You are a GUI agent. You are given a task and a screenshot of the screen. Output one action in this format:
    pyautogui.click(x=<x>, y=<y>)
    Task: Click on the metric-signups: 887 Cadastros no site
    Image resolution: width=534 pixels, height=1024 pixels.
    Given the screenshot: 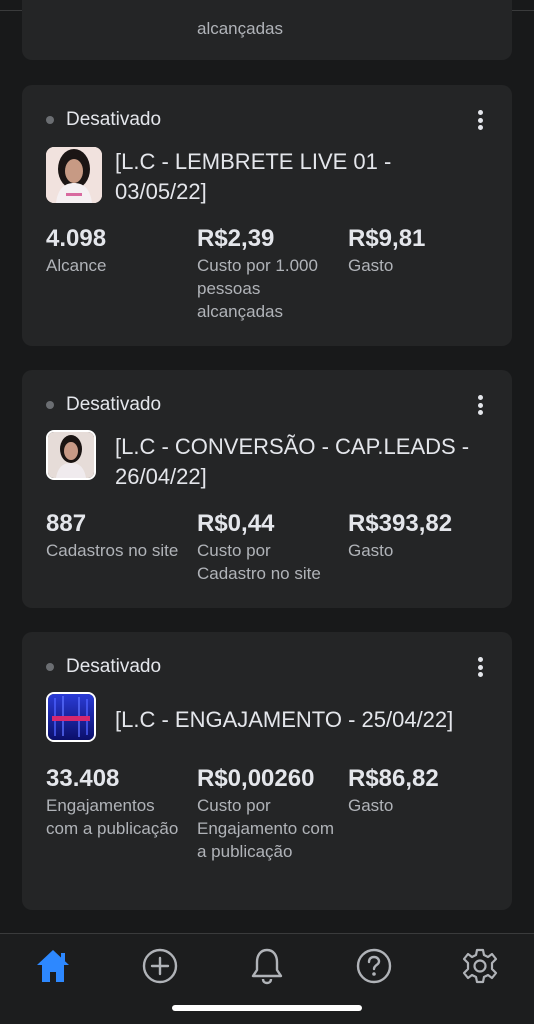 What is the action you would take?
    pyautogui.click(x=116, y=536)
    